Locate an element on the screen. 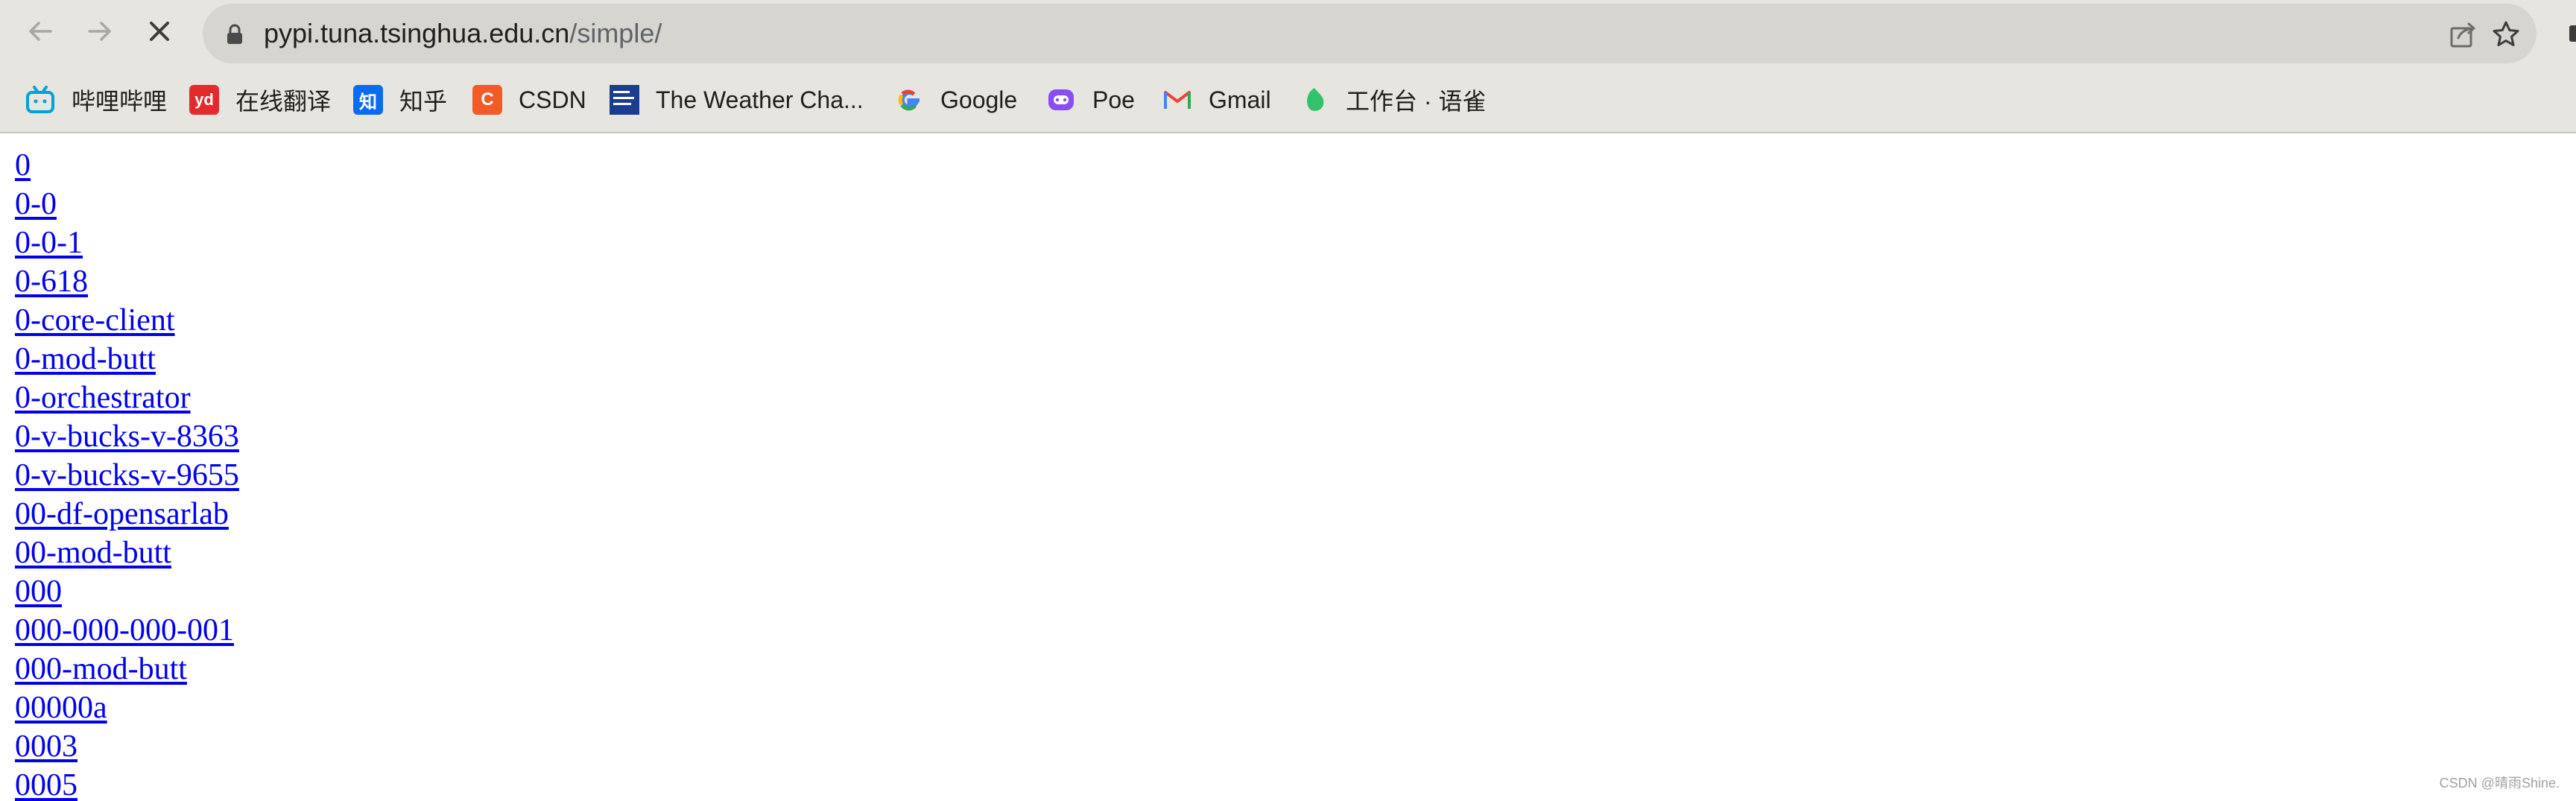 This screenshot has height=801, width=2576. list-item: 0-618 is located at coordinates (1281, 281).